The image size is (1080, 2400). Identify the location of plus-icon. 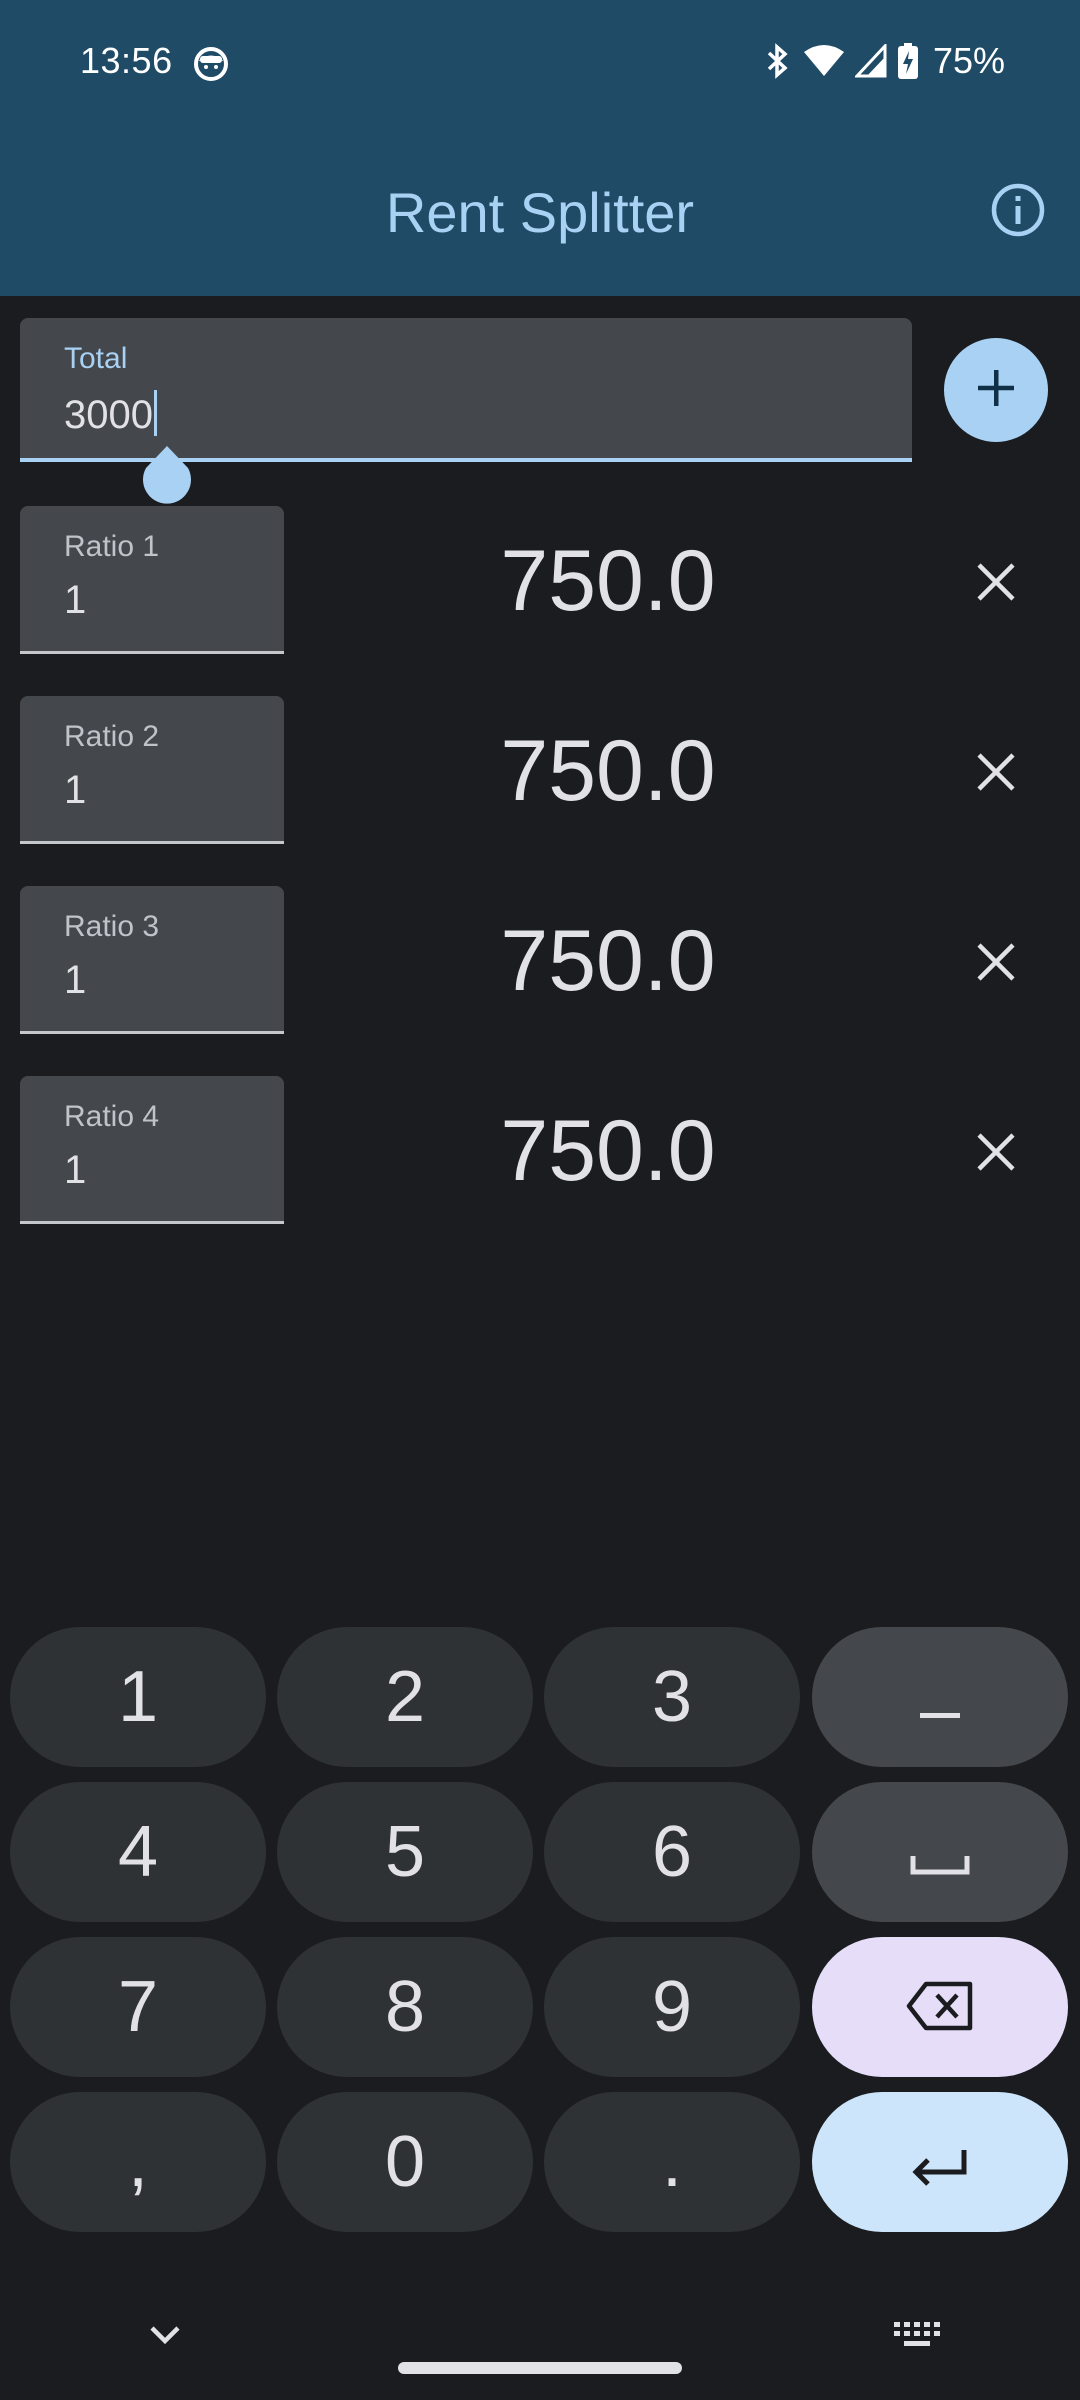
(996, 390).